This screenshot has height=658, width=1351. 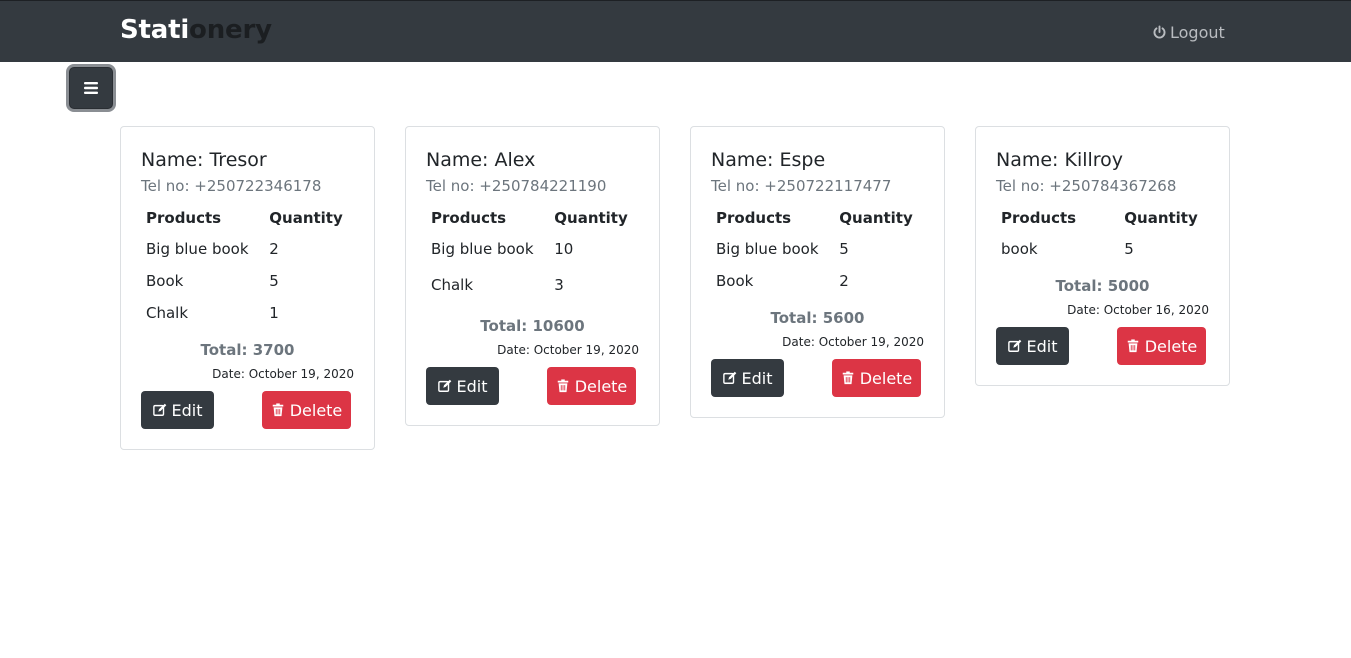 I want to click on table-row: Book 5, so click(x=247, y=281).